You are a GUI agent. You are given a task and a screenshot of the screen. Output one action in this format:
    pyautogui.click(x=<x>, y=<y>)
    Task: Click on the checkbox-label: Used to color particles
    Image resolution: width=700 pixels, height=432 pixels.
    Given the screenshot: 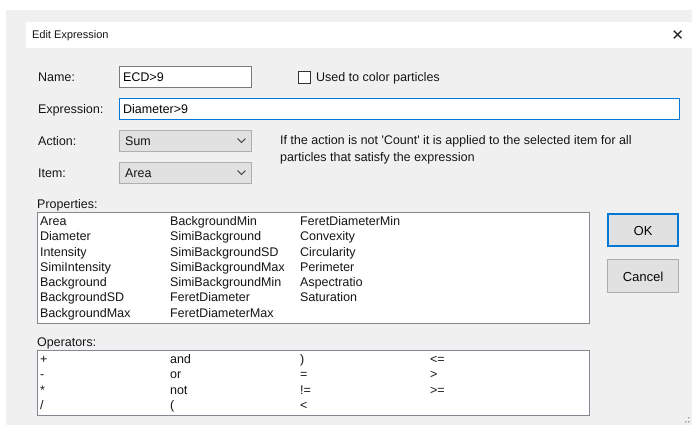 What is the action you would take?
    pyautogui.click(x=378, y=77)
    